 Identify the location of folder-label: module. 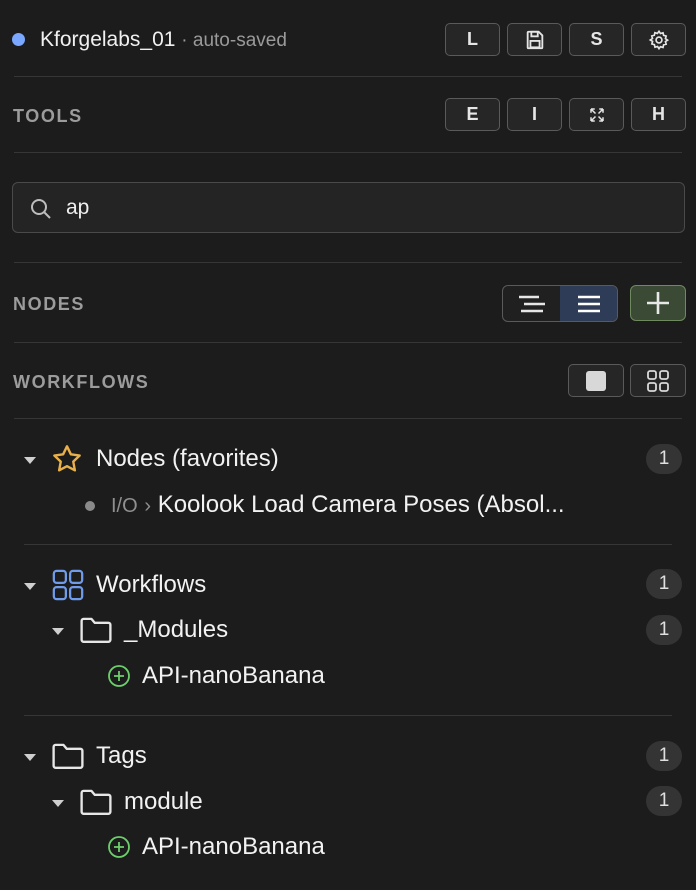
(163, 801).